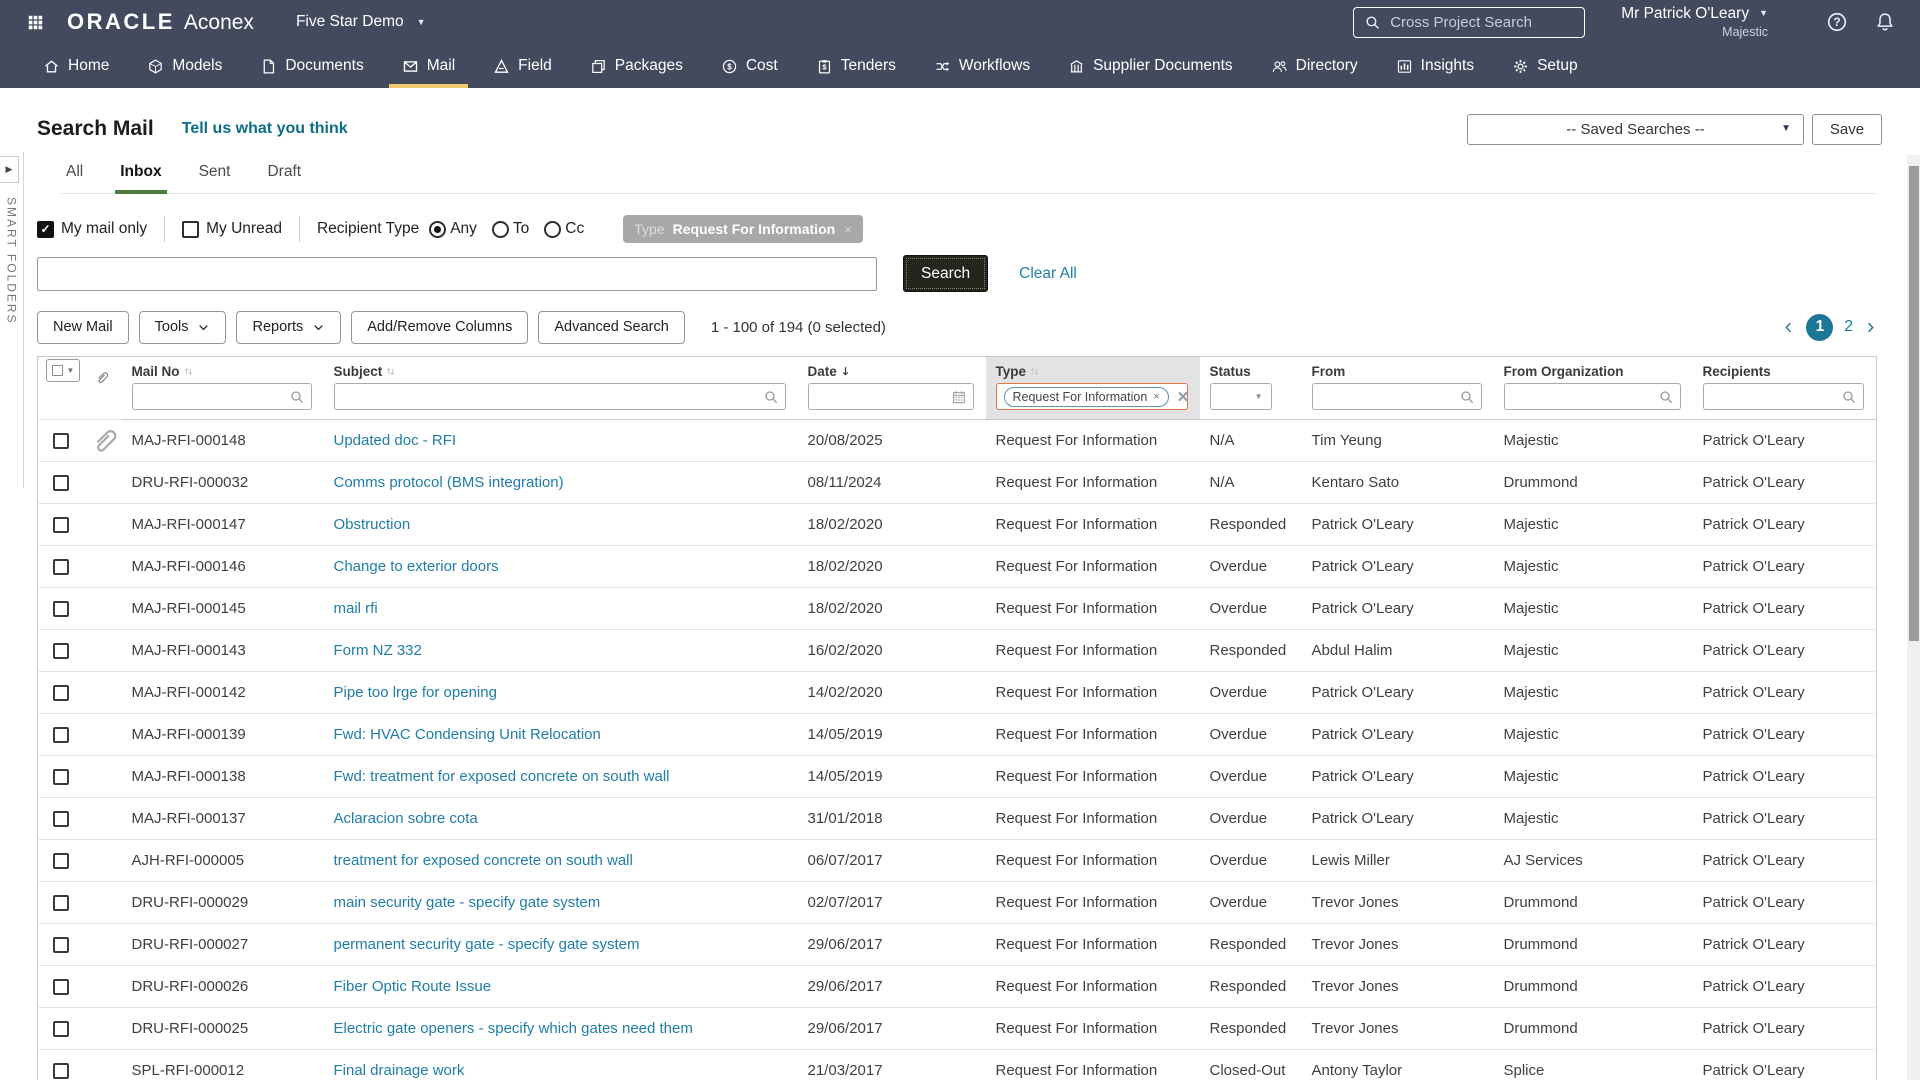 The image size is (1920, 1080). Describe the element at coordinates (1092, 368) in the screenshot. I see `column-header-type: Type` at that location.